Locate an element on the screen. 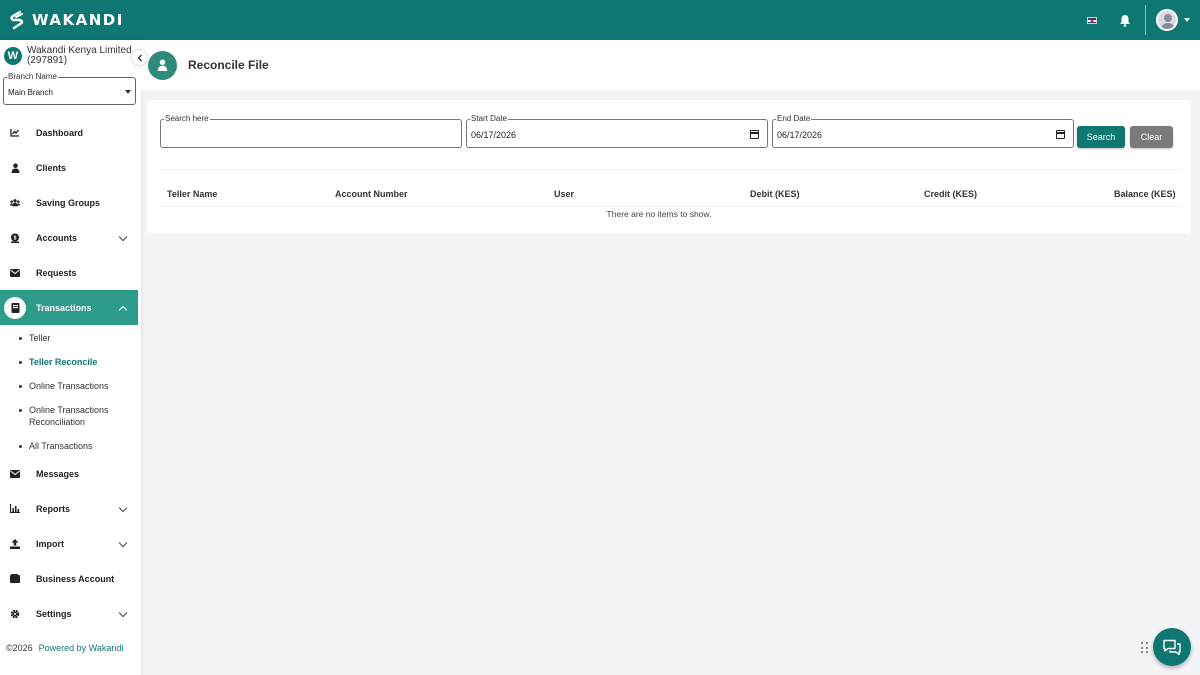 This screenshot has width=1200, height=675. column-header-account-number: Account Number is located at coordinates (371, 194).